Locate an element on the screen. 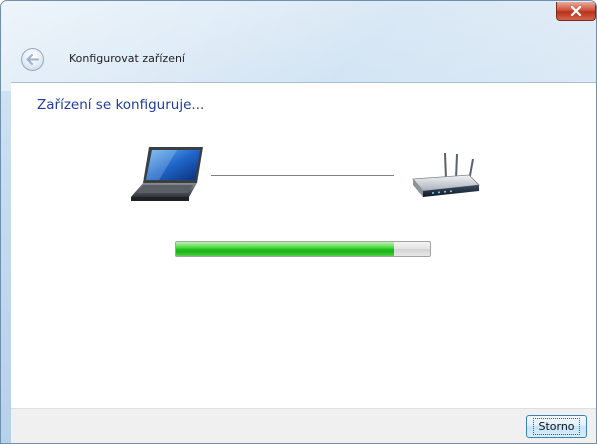 The height and width of the screenshot is (444, 597). window-title: Konfigurovat zařízení is located at coordinates (127, 58).